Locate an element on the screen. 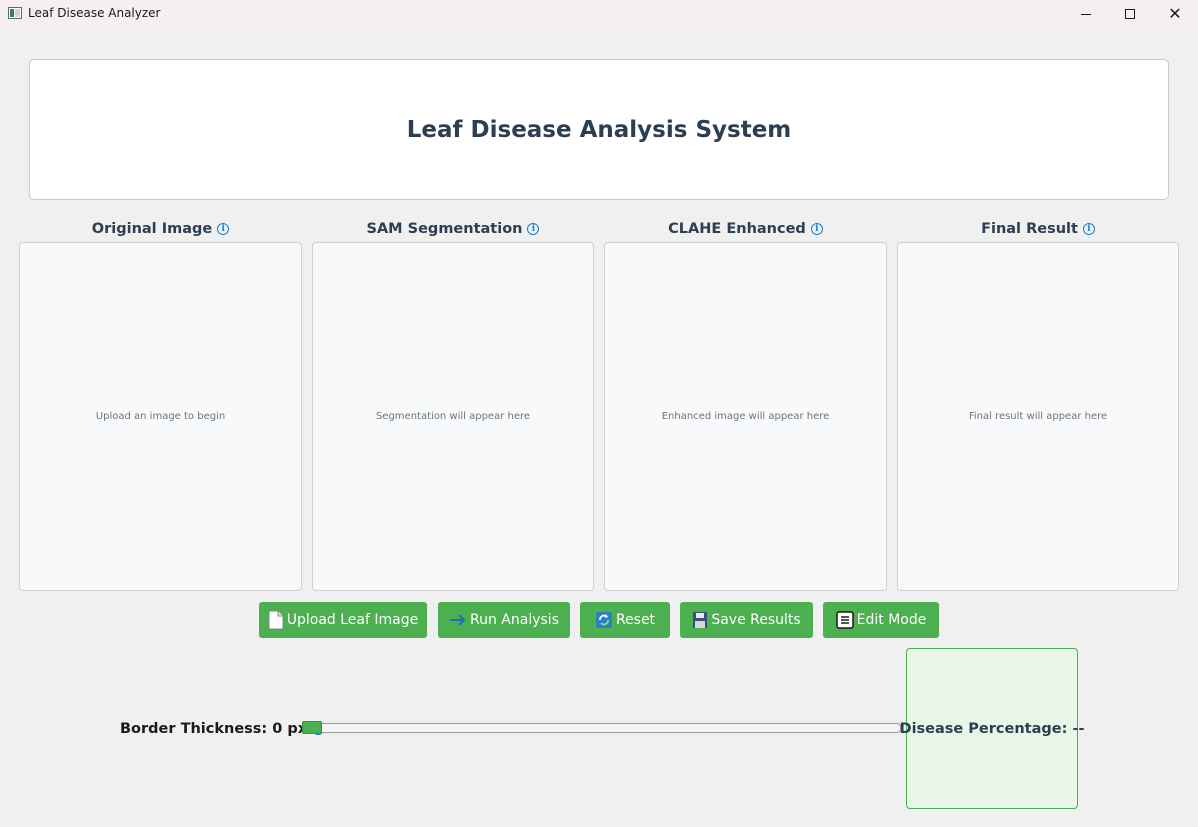 The width and height of the screenshot is (1198, 827). panel-title-final: Final Result i is located at coordinates (1038, 229).